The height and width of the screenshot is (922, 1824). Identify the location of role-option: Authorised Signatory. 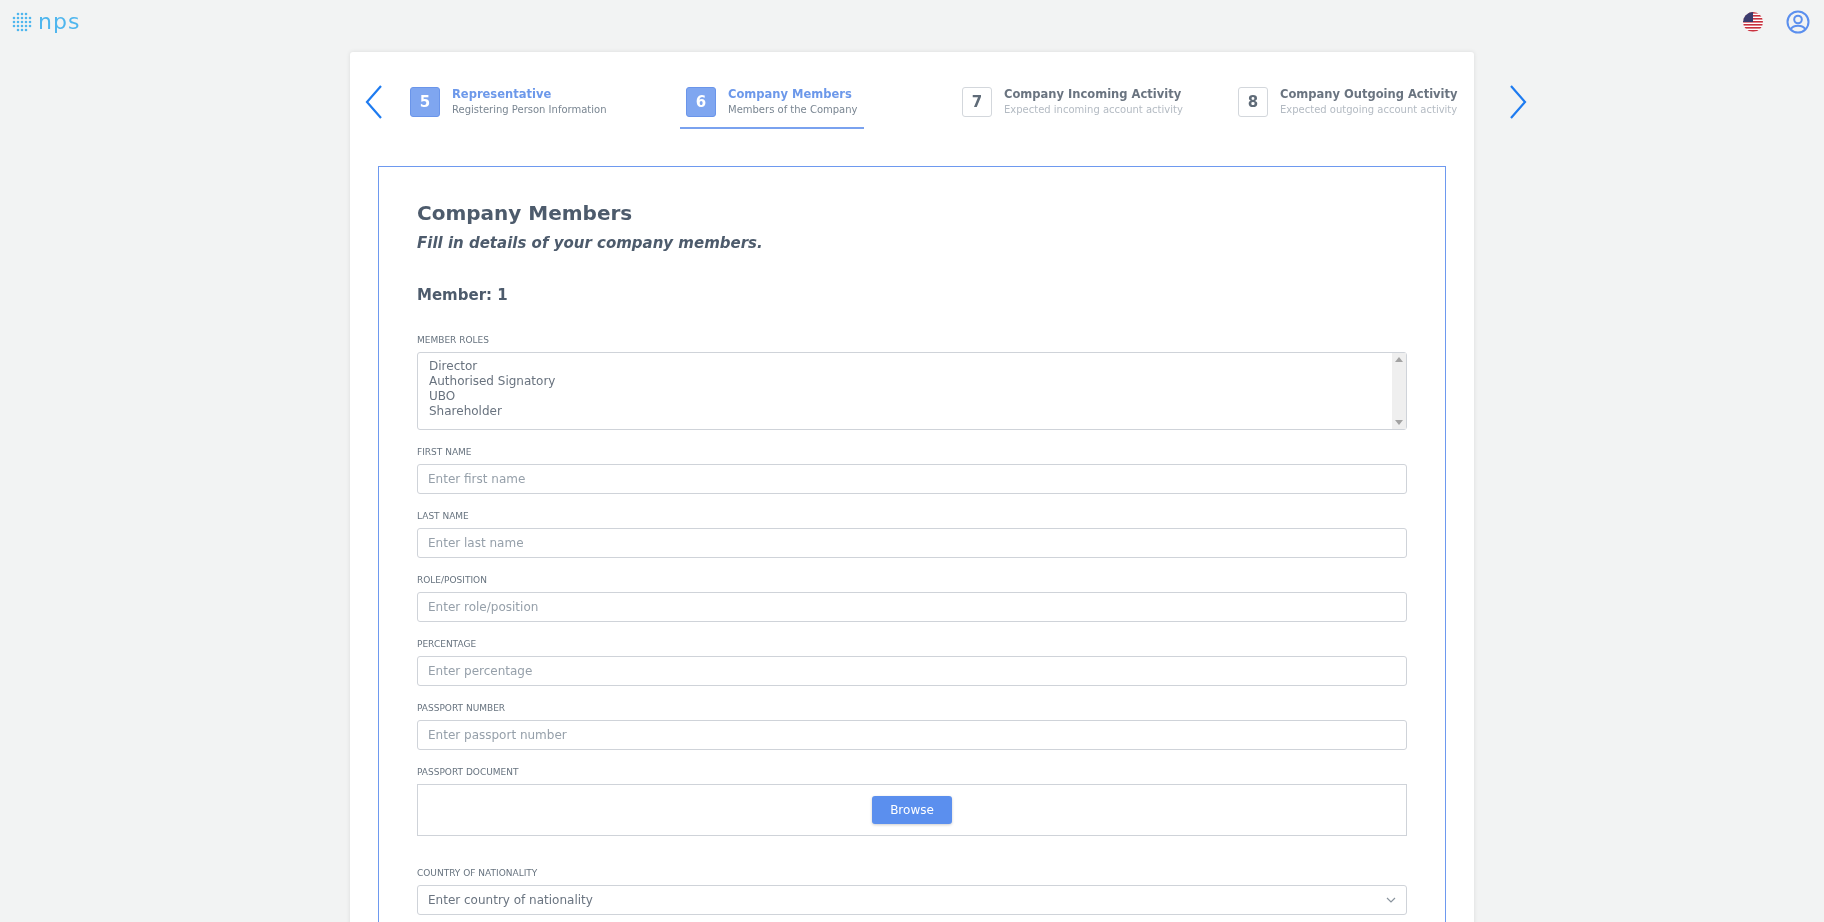
(905, 381).